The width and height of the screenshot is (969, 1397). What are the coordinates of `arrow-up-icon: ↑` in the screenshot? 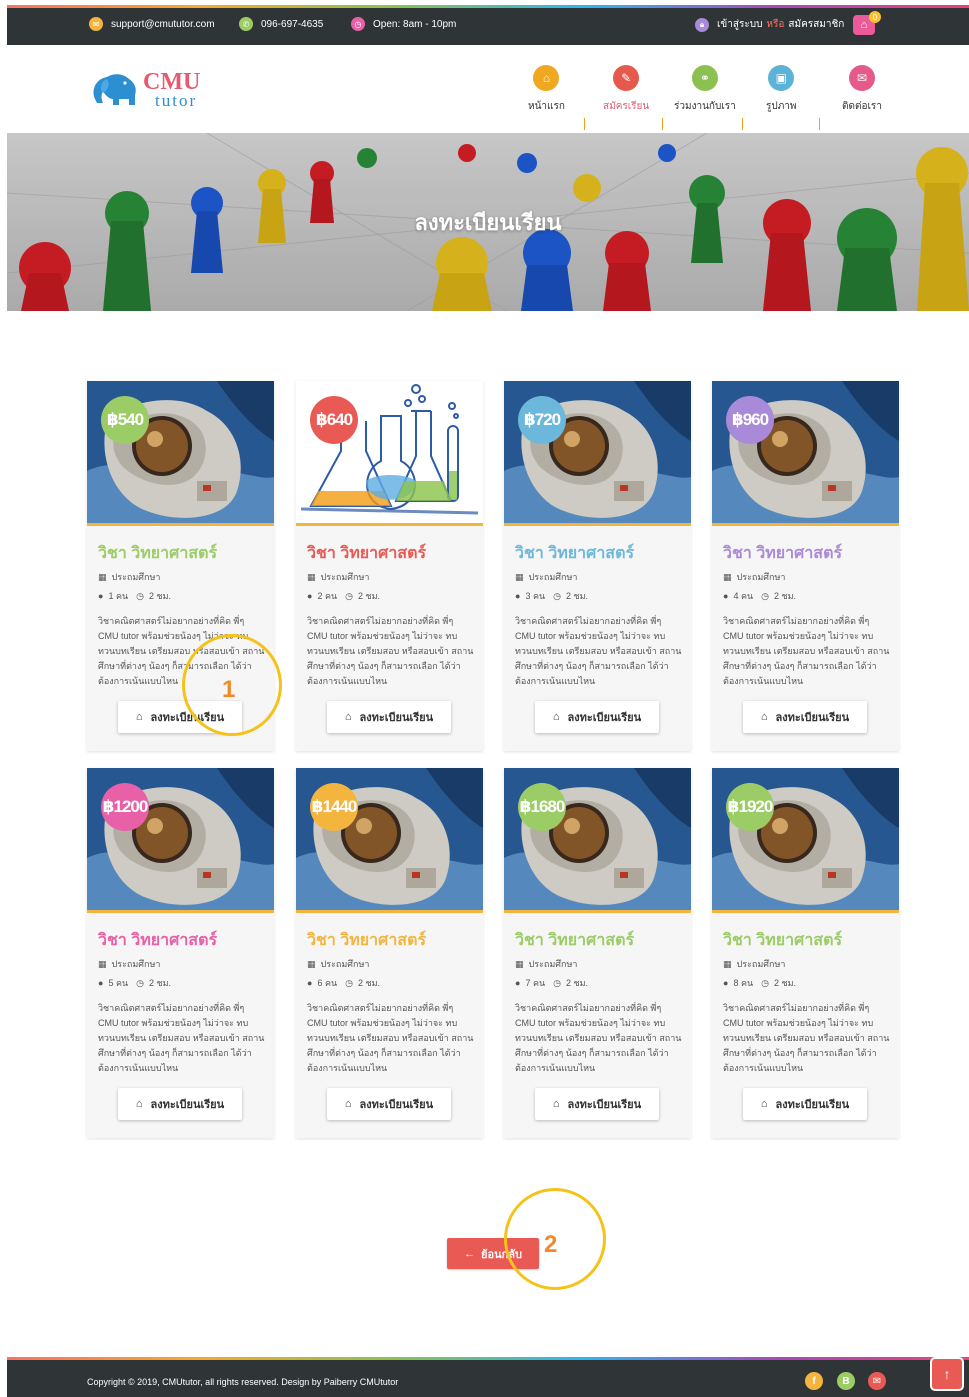 It's located at (947, 1374).